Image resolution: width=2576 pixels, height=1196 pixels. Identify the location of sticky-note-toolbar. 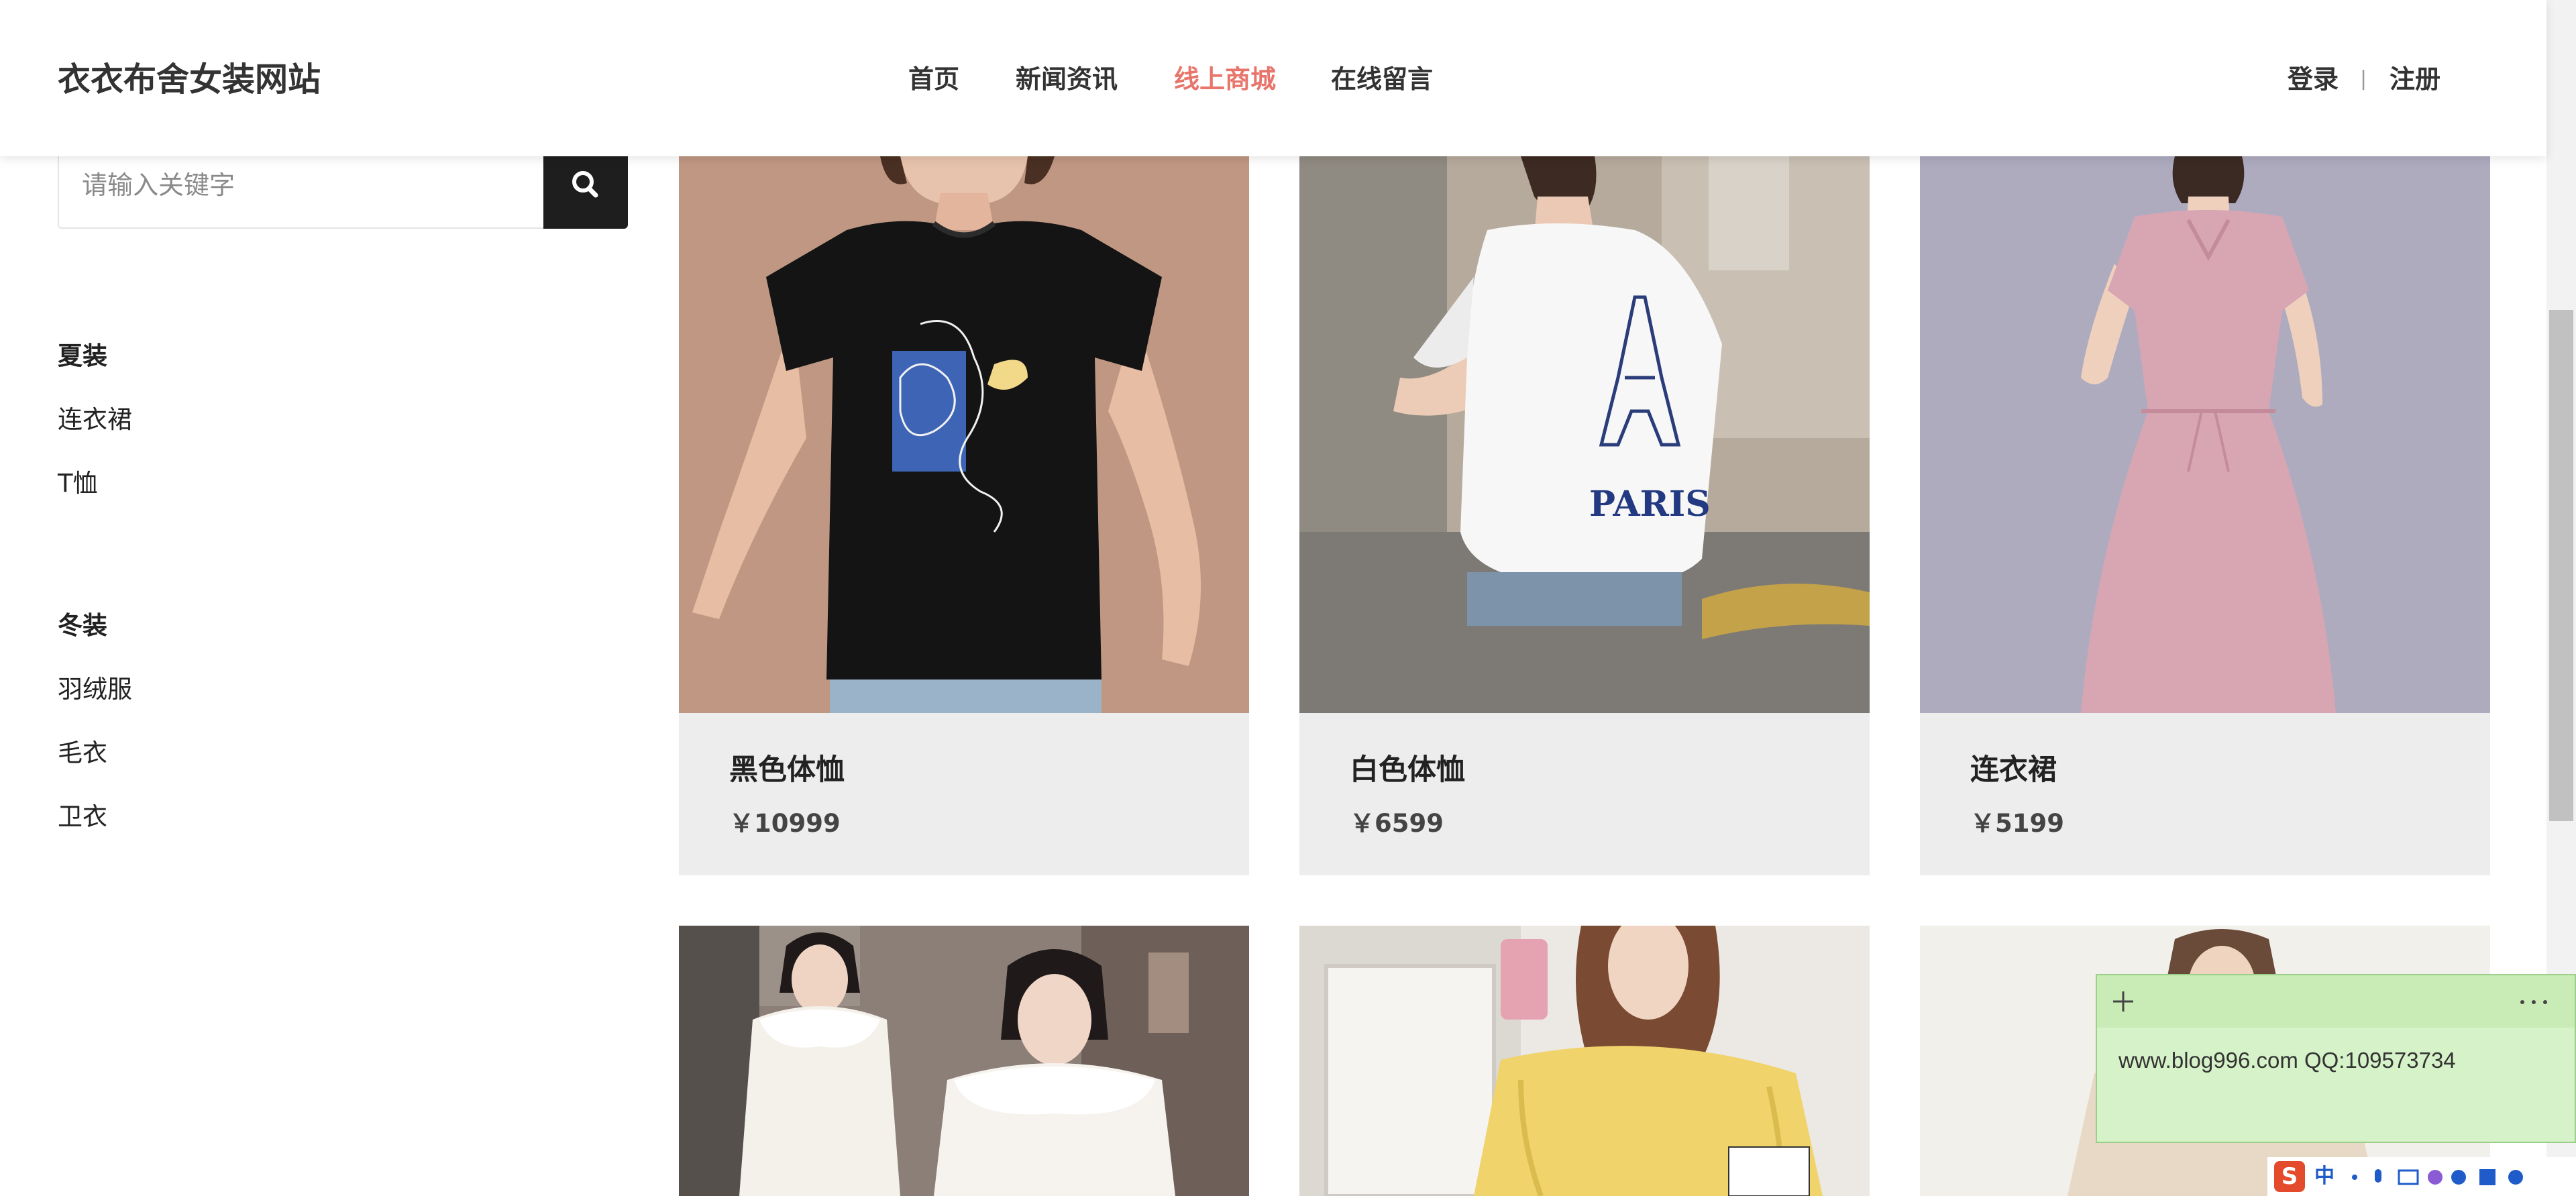
(2336, 1002).